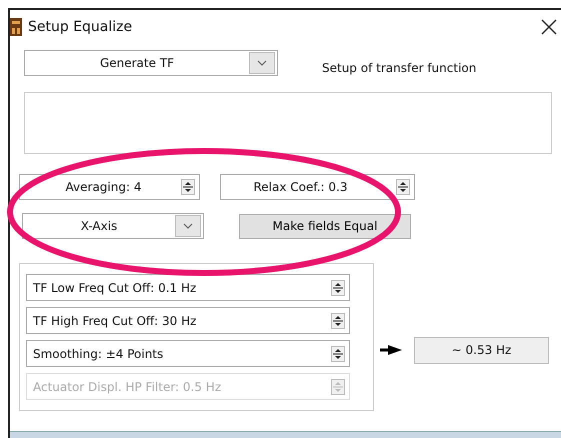 The height and width of the screenshot is (438, 561). What do you see at coordinates (16, 27) in the screenshot?
I see `app-icon` at bounding box center [16, 27].